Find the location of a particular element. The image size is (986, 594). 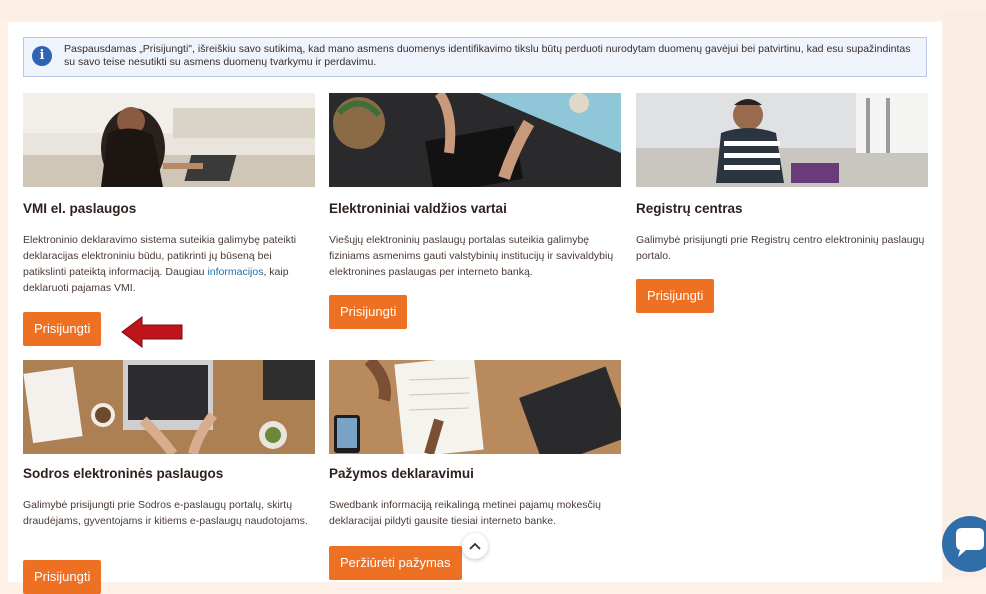

vmi-photo is located at coordinates (169, 140).